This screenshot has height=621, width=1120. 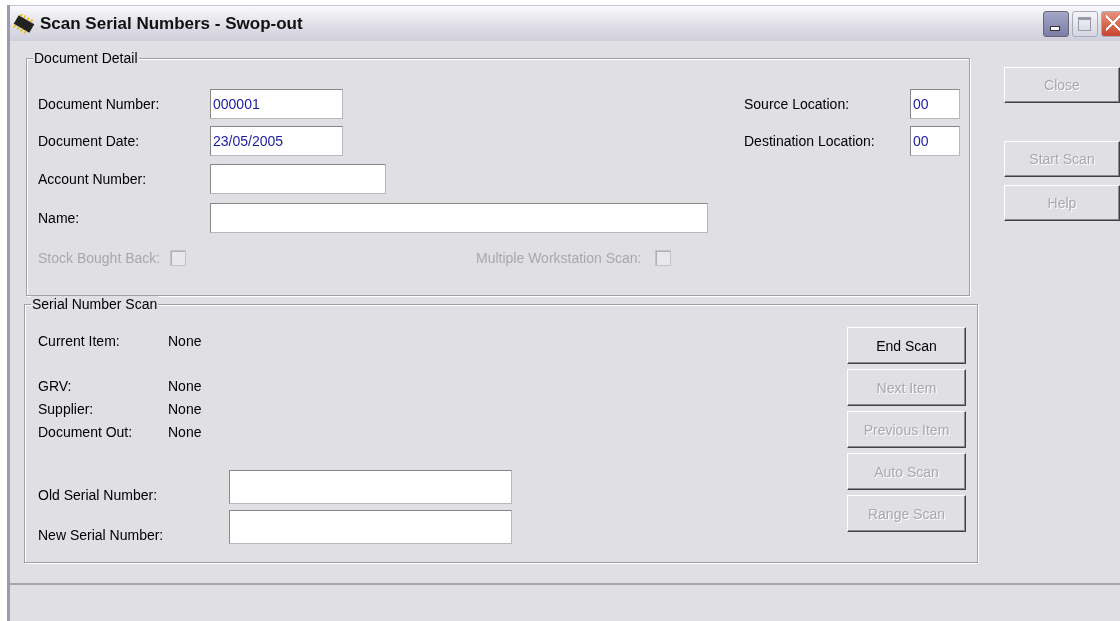 What do you see at coordinates (66, 408) in the screenshot?
I see `info-label: Supplier:` at bounding box center [66, 408].